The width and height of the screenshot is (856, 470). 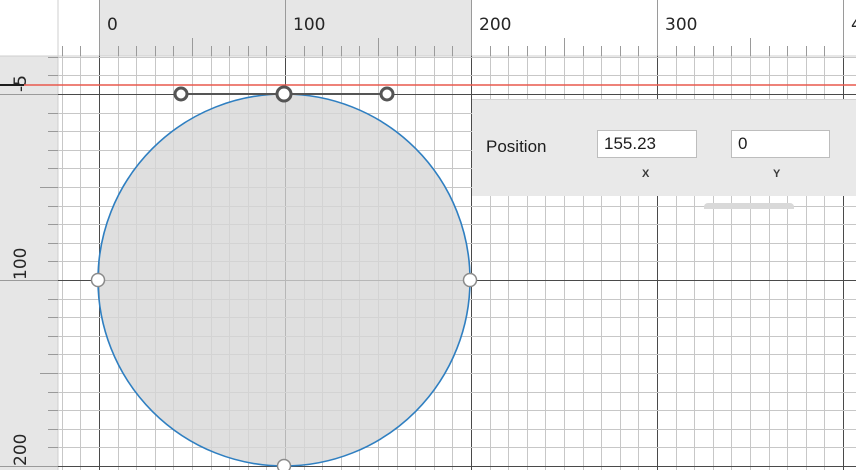 I want to click on position-label: Position, so click(x=516, y=146).